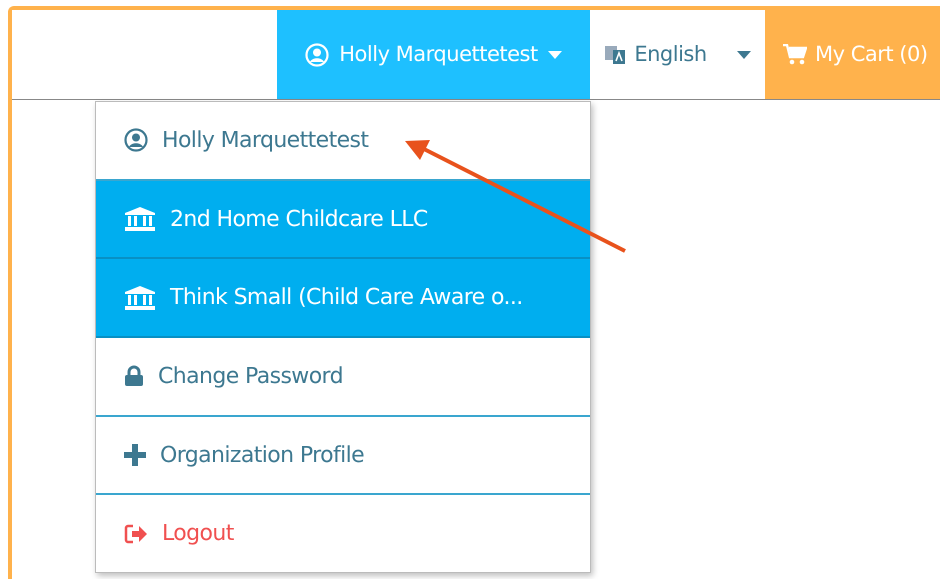 The width and height of the screenshot is (940, 579). Describe the element at coordinates (343, 141) in the screenshot. I see `menu-item: Holly Marquettetest` at that location.